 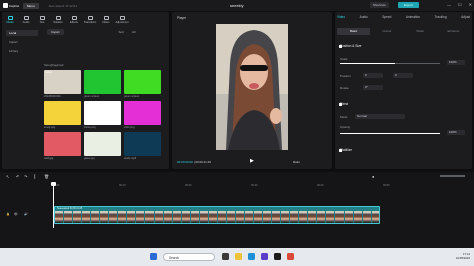 I want to click on track-lock-icon: 🔒, so click(x=8, y=214).